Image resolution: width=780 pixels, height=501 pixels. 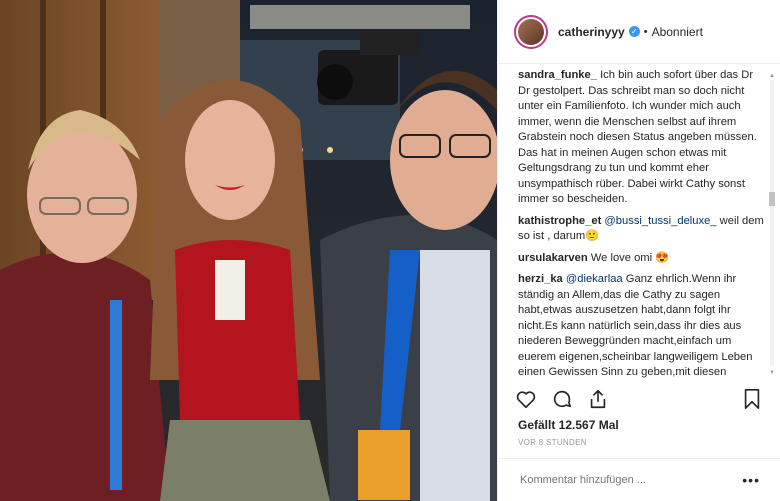 I want to click on avatar-image, so click(x=531, y=31).